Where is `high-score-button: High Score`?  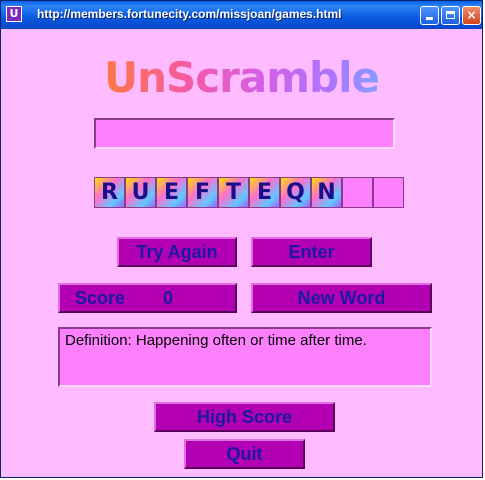
high-score-button: High Score is located at coordinates (244, 417).